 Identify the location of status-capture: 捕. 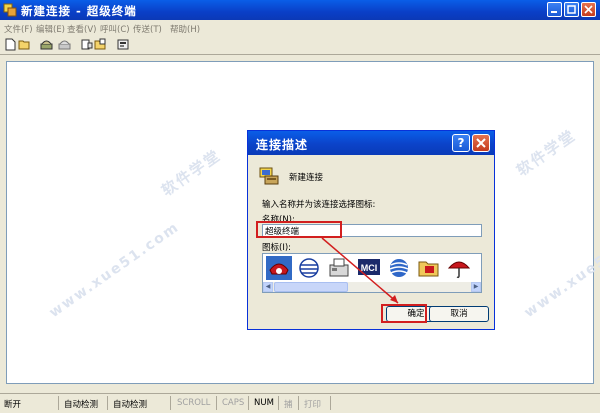
(288, 405).